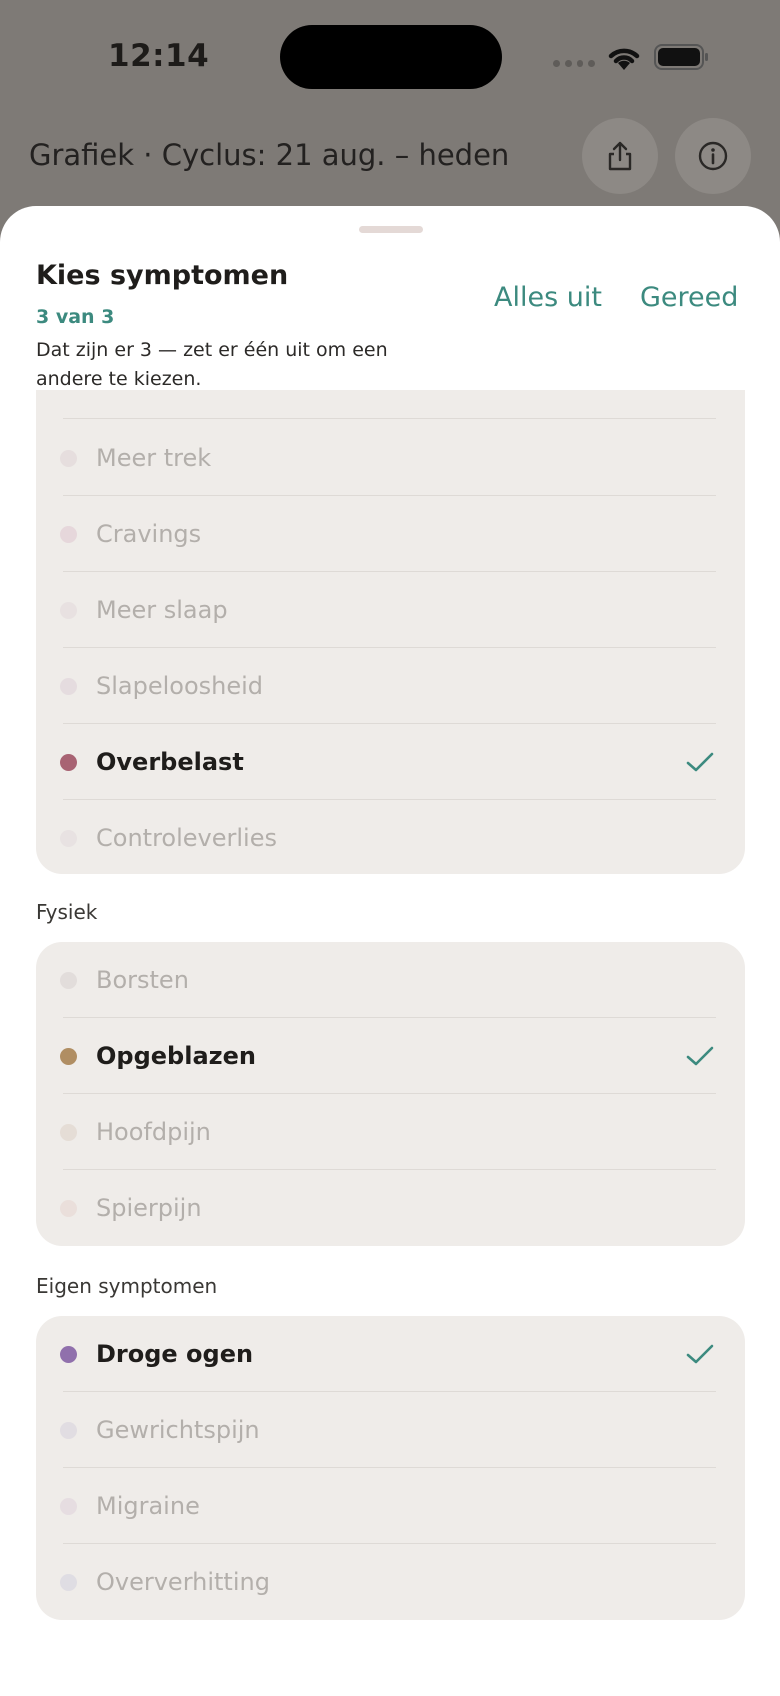 The height and width of the screenshot is (1696, 780). Describe the element at coordinates (548, 297) in the screenshot. I see `deselect-all-button: Alles uit` at that location.